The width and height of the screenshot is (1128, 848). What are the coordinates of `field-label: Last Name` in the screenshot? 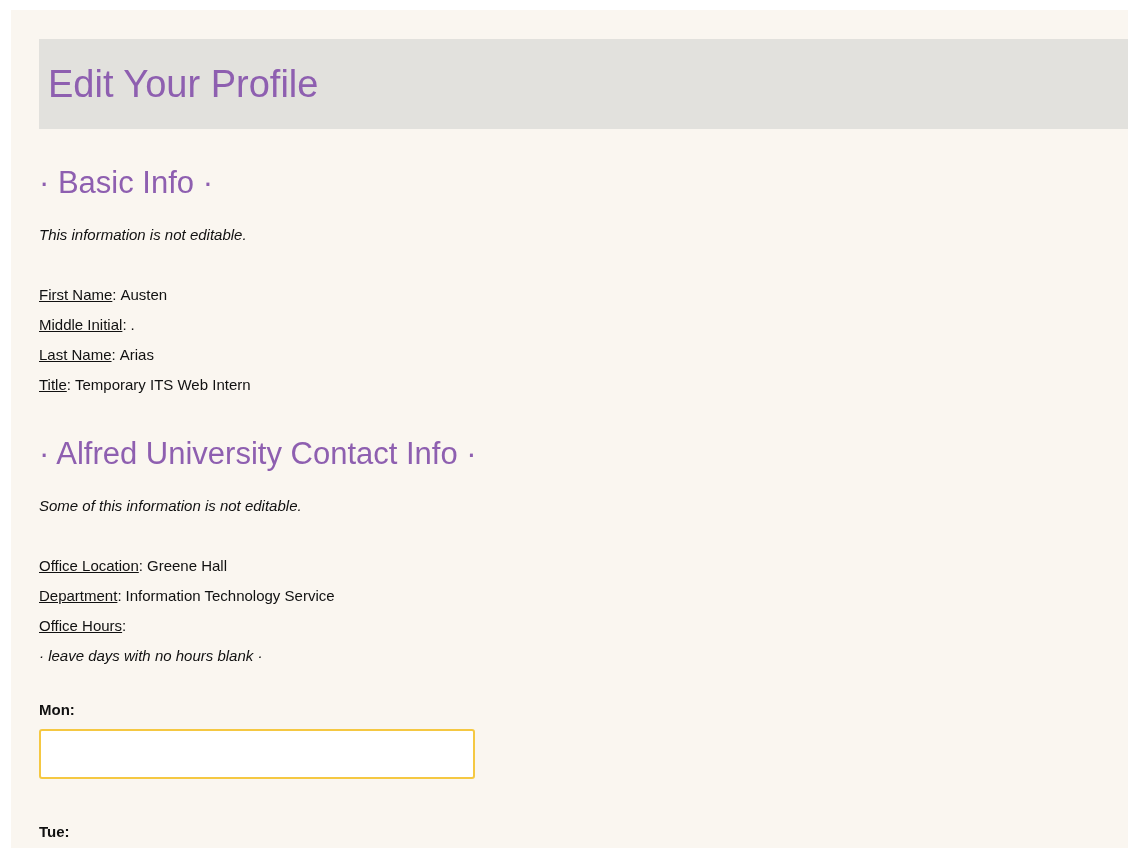 It's located at (75, 355).